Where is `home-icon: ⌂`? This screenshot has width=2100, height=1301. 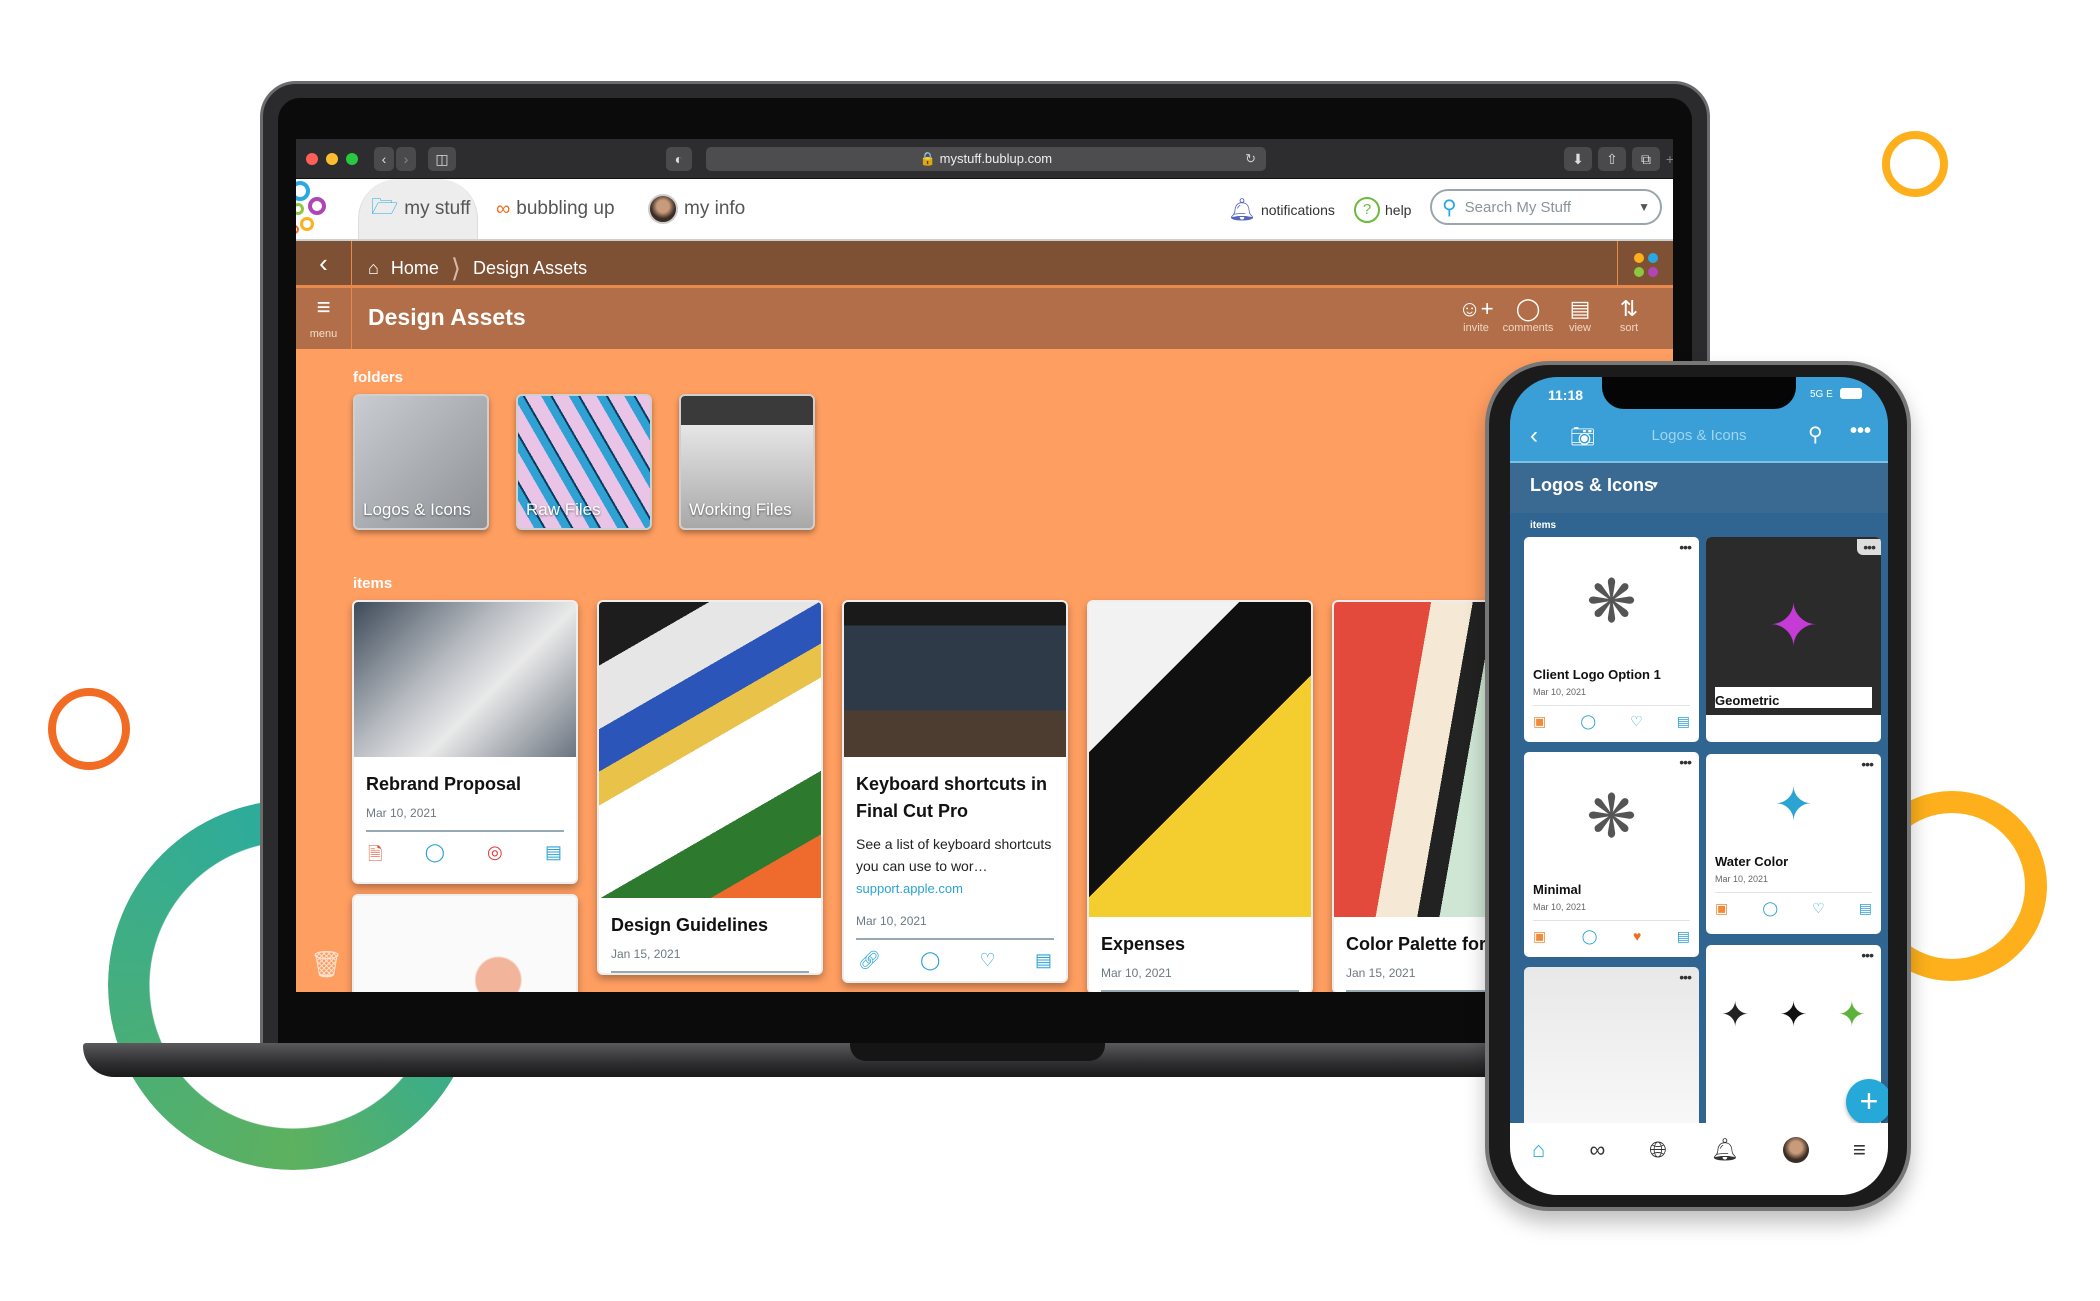 home-icon: ⌂ is located at coordinates (1538, 1150).